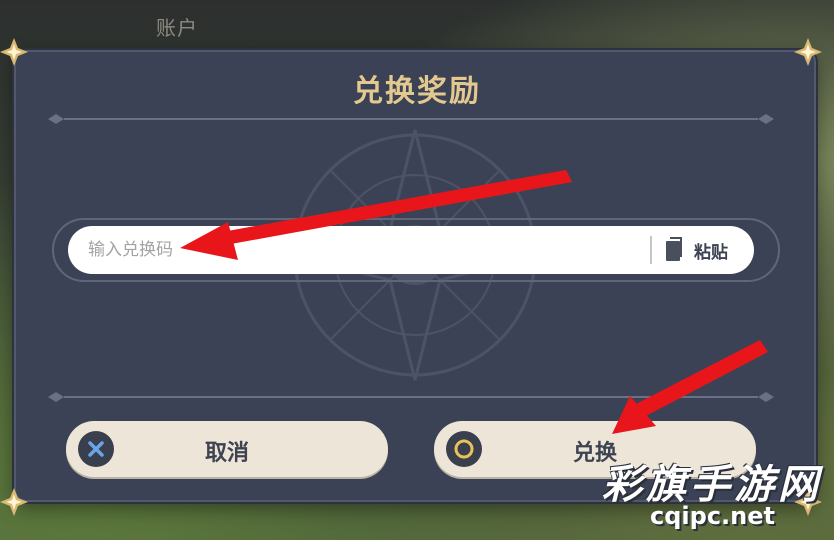  I want to click on paste-button: 粘贴, so click(703, 250).